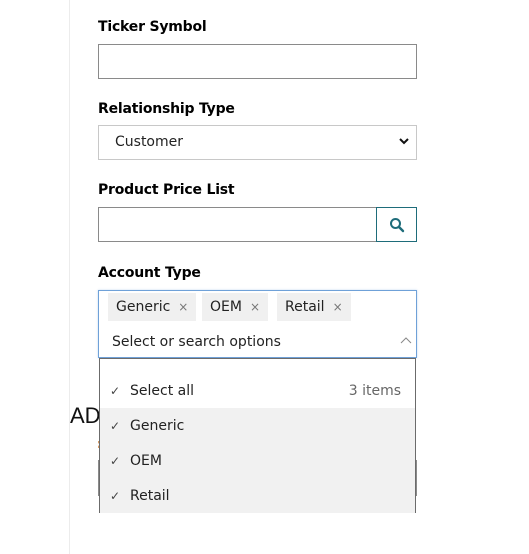  What do you see at coordinates (149, 273) in the screenshot?
I see `account-type-label: Account Type` at bounding box center [149, 273].